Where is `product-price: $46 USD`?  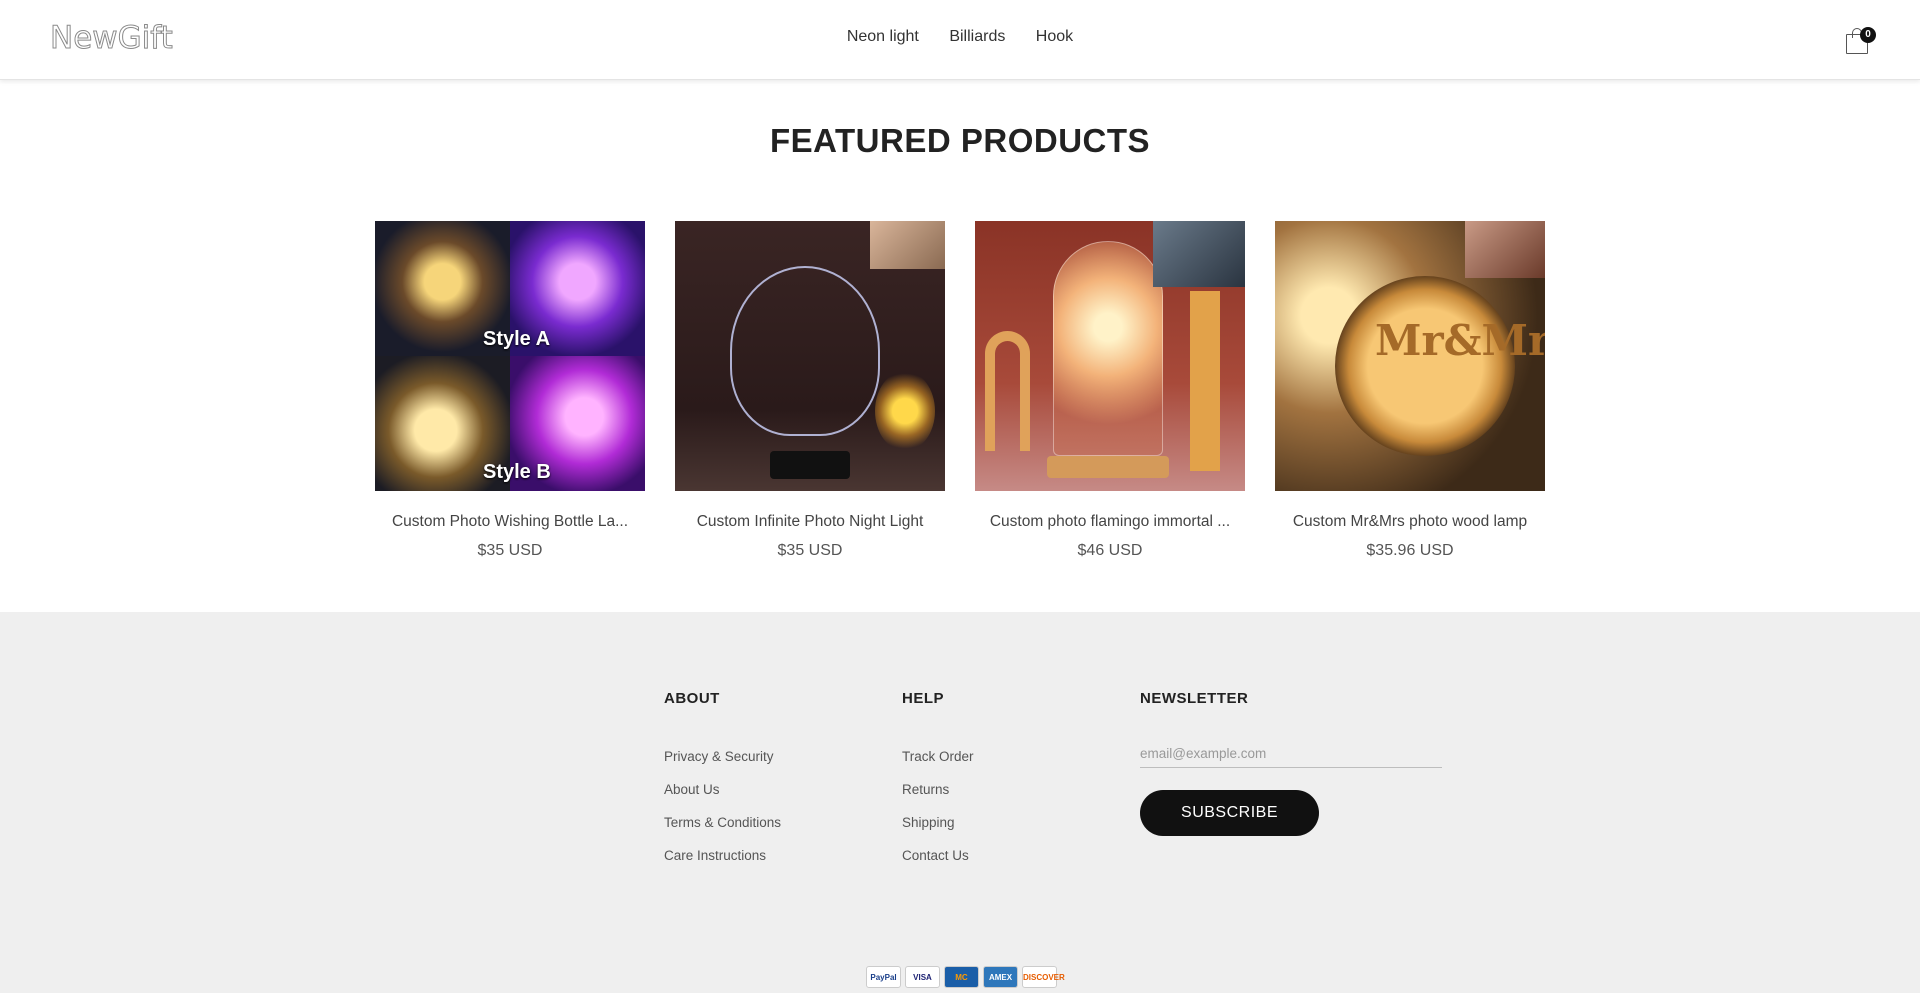
product-price: $46 USD is located at coordinates (1110, 550).